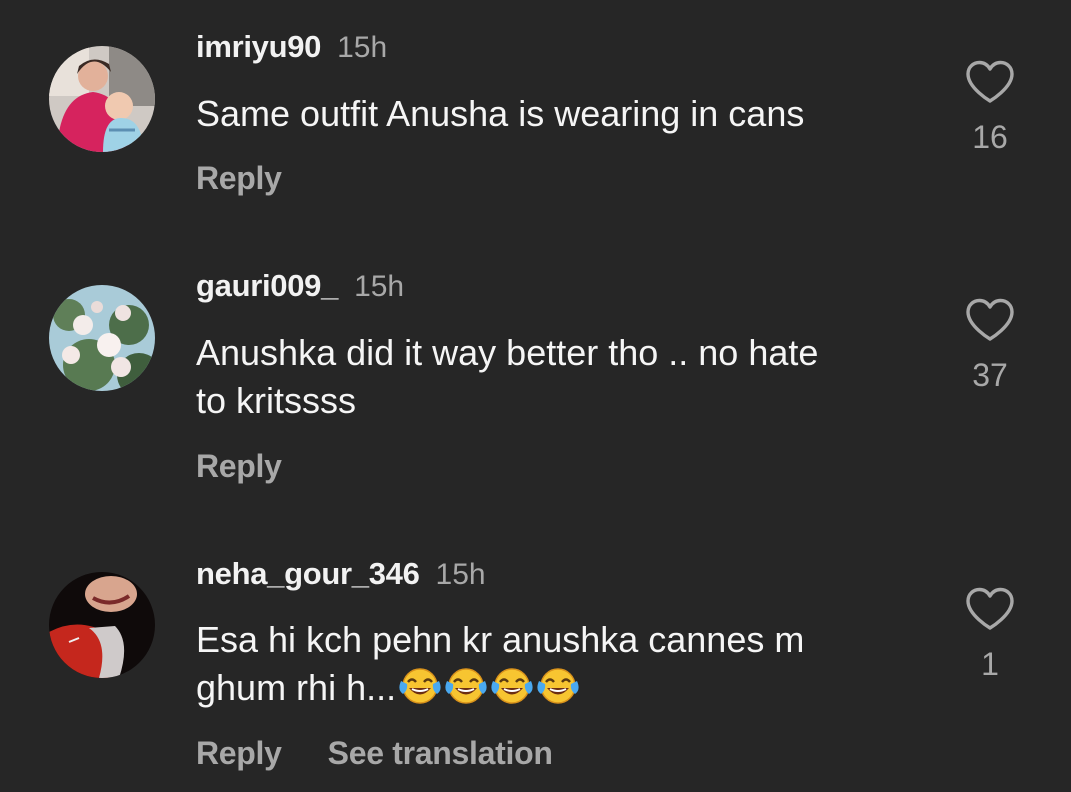 The height and width of the screenshot is (792, 1071). What do you see at coordinates (267, 285) in the screenshot?
I see `username: gauri009_` at bounding box center [267, 285].